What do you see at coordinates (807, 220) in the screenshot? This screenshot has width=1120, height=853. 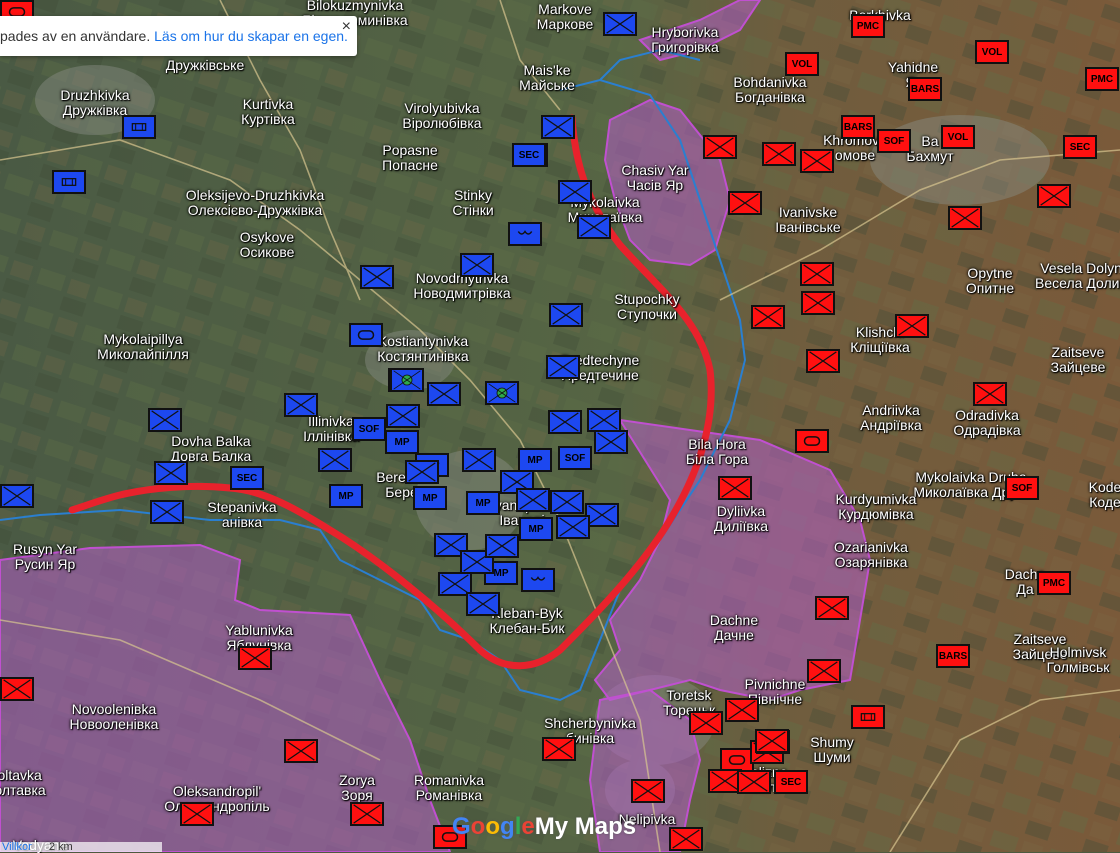 I see `place-label-ivanivske: Ivanivske Іванівське` at bounding box center [807, 220].